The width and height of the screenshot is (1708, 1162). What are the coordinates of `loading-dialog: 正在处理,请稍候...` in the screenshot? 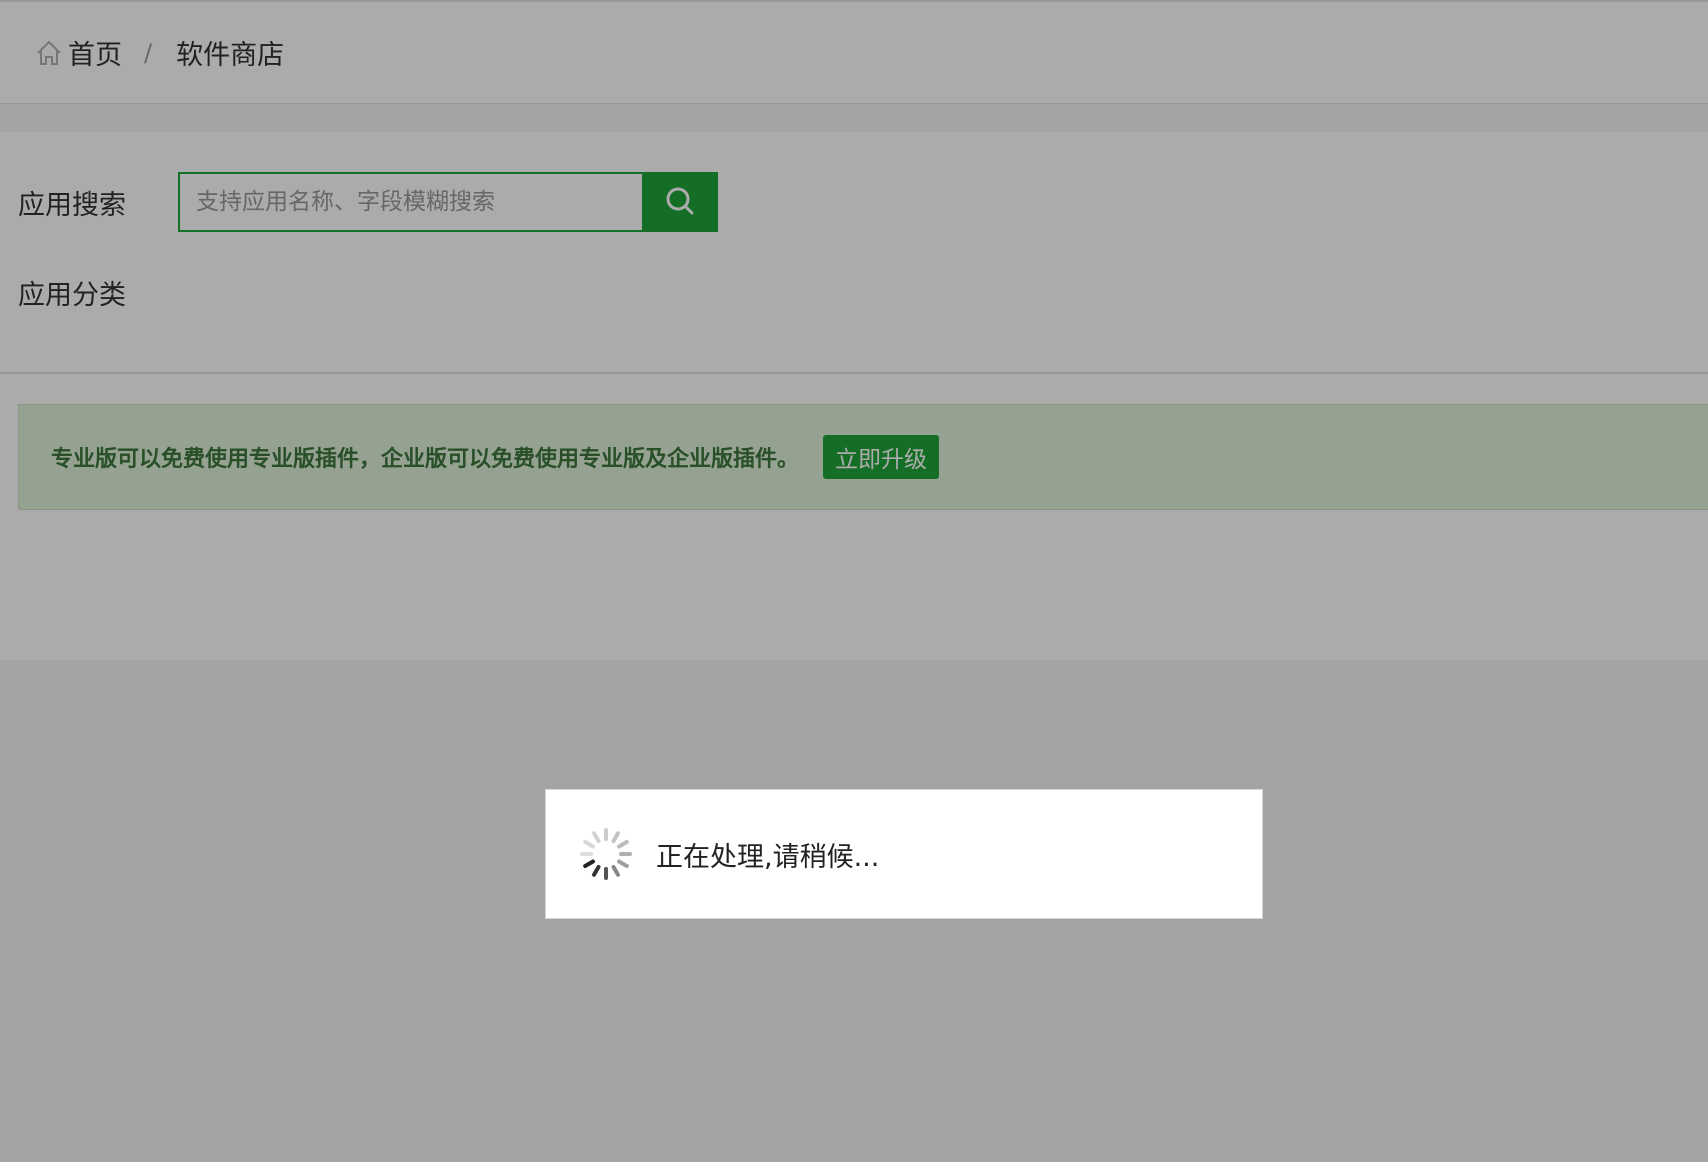 It's located at (904, 854).